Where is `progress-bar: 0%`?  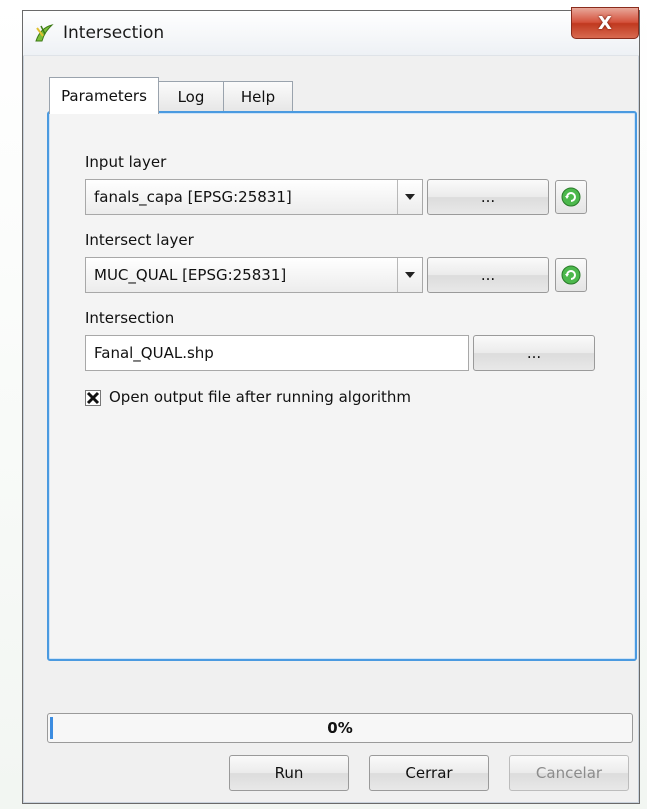
progress-bar: 0% is located at coordinates (340, 728).